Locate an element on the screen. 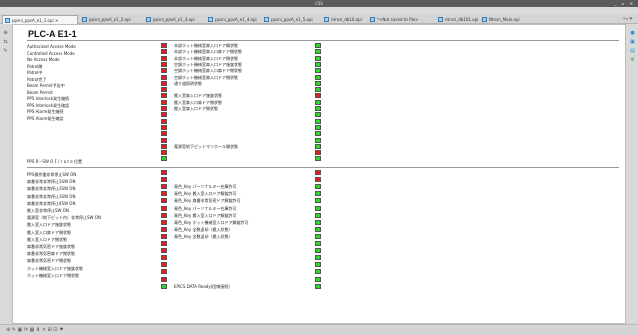 This screenshot has height=335, width=638. right-tool-icon: ▣ is located at coordinates (632, 42).